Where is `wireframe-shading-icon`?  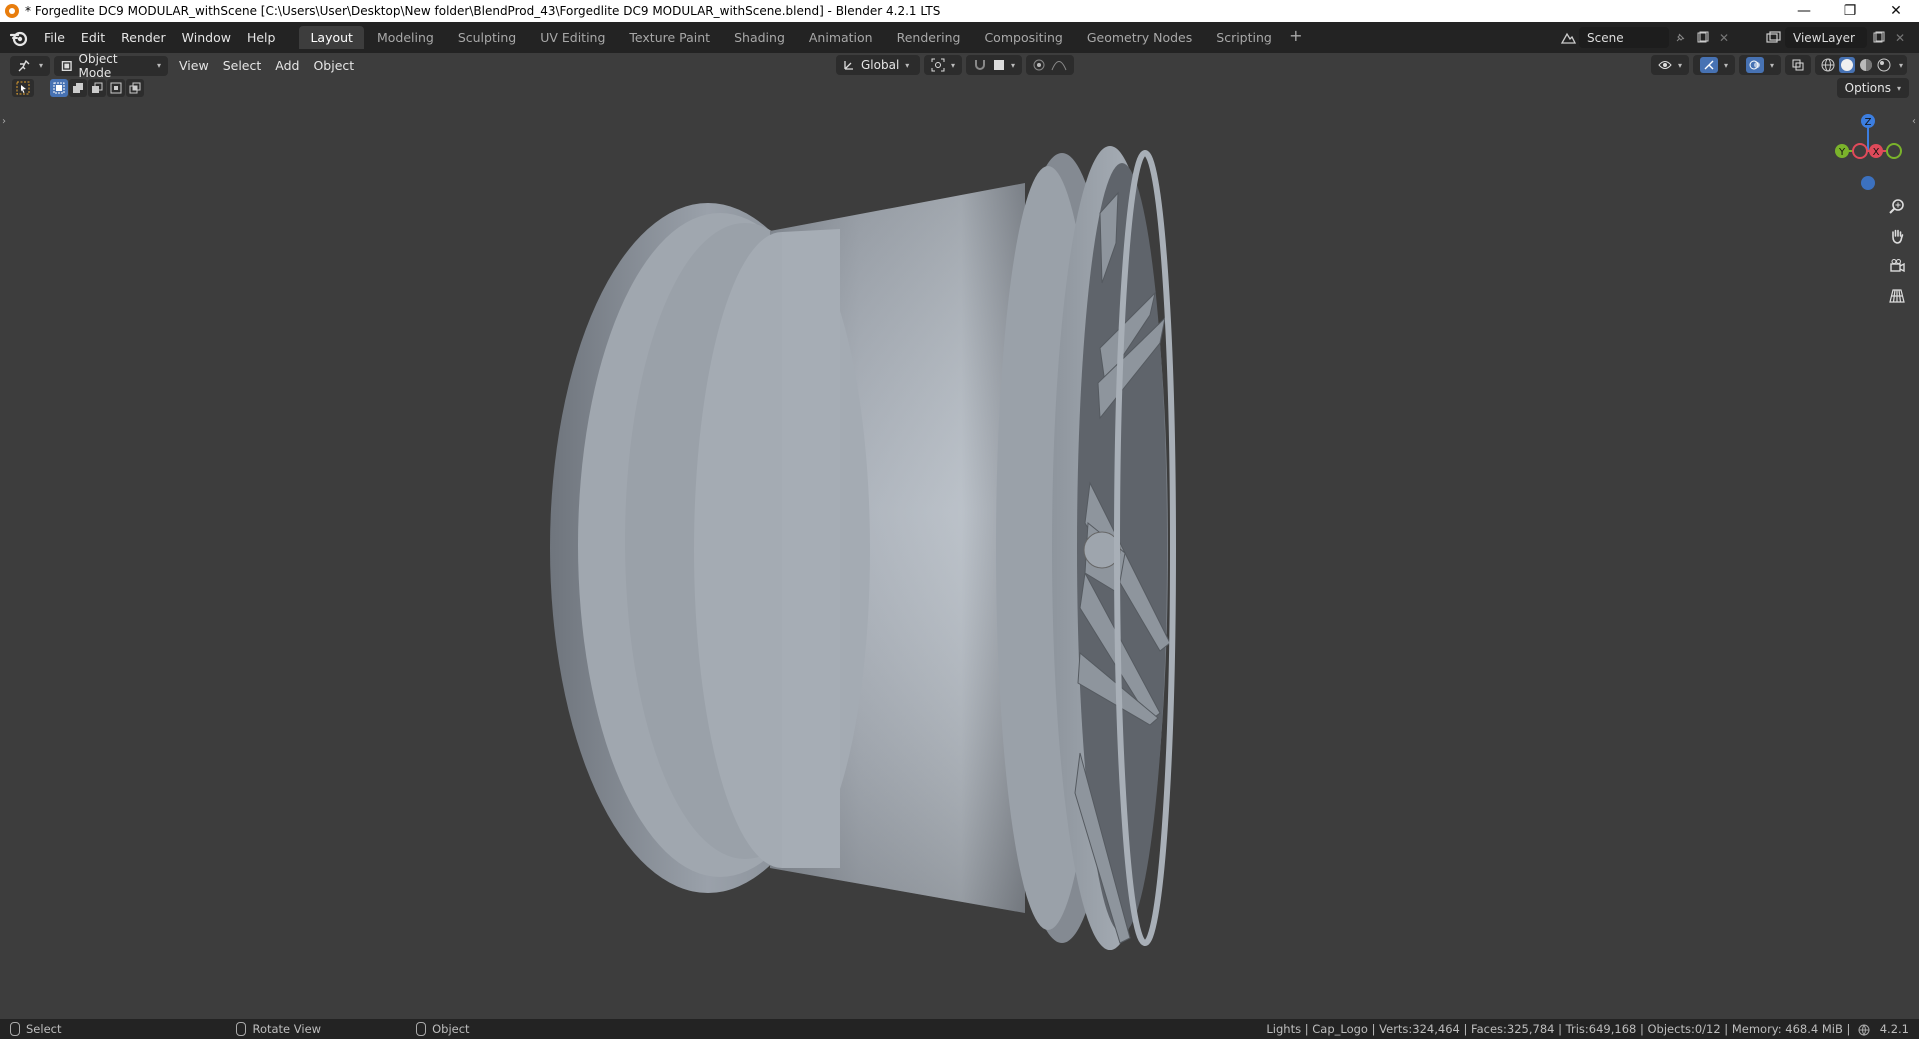 wireframe-shading-icon is located at coordinates (1828, 65).